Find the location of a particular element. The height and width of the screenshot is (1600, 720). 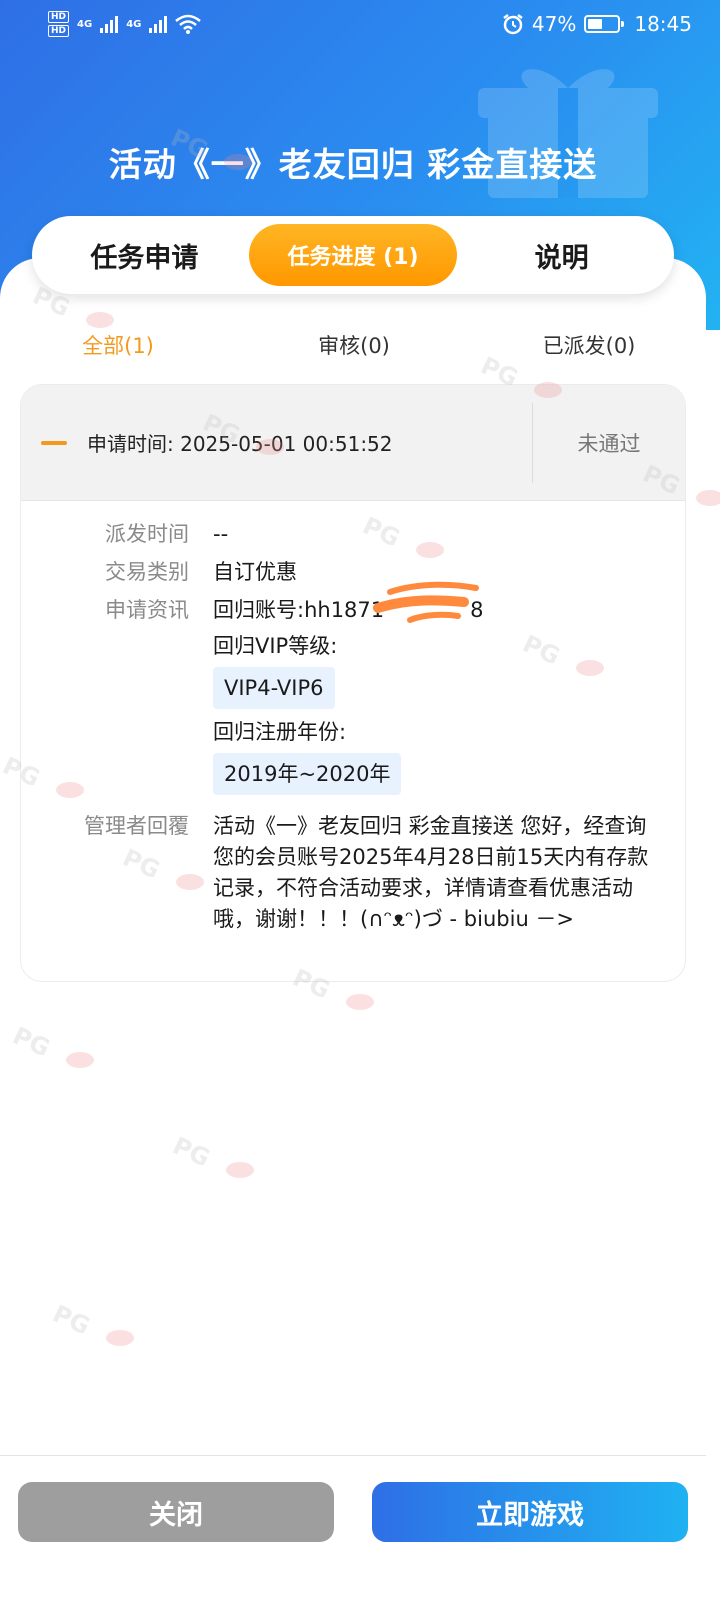

tab-description: 说明 is located at coordinates (561, 255).